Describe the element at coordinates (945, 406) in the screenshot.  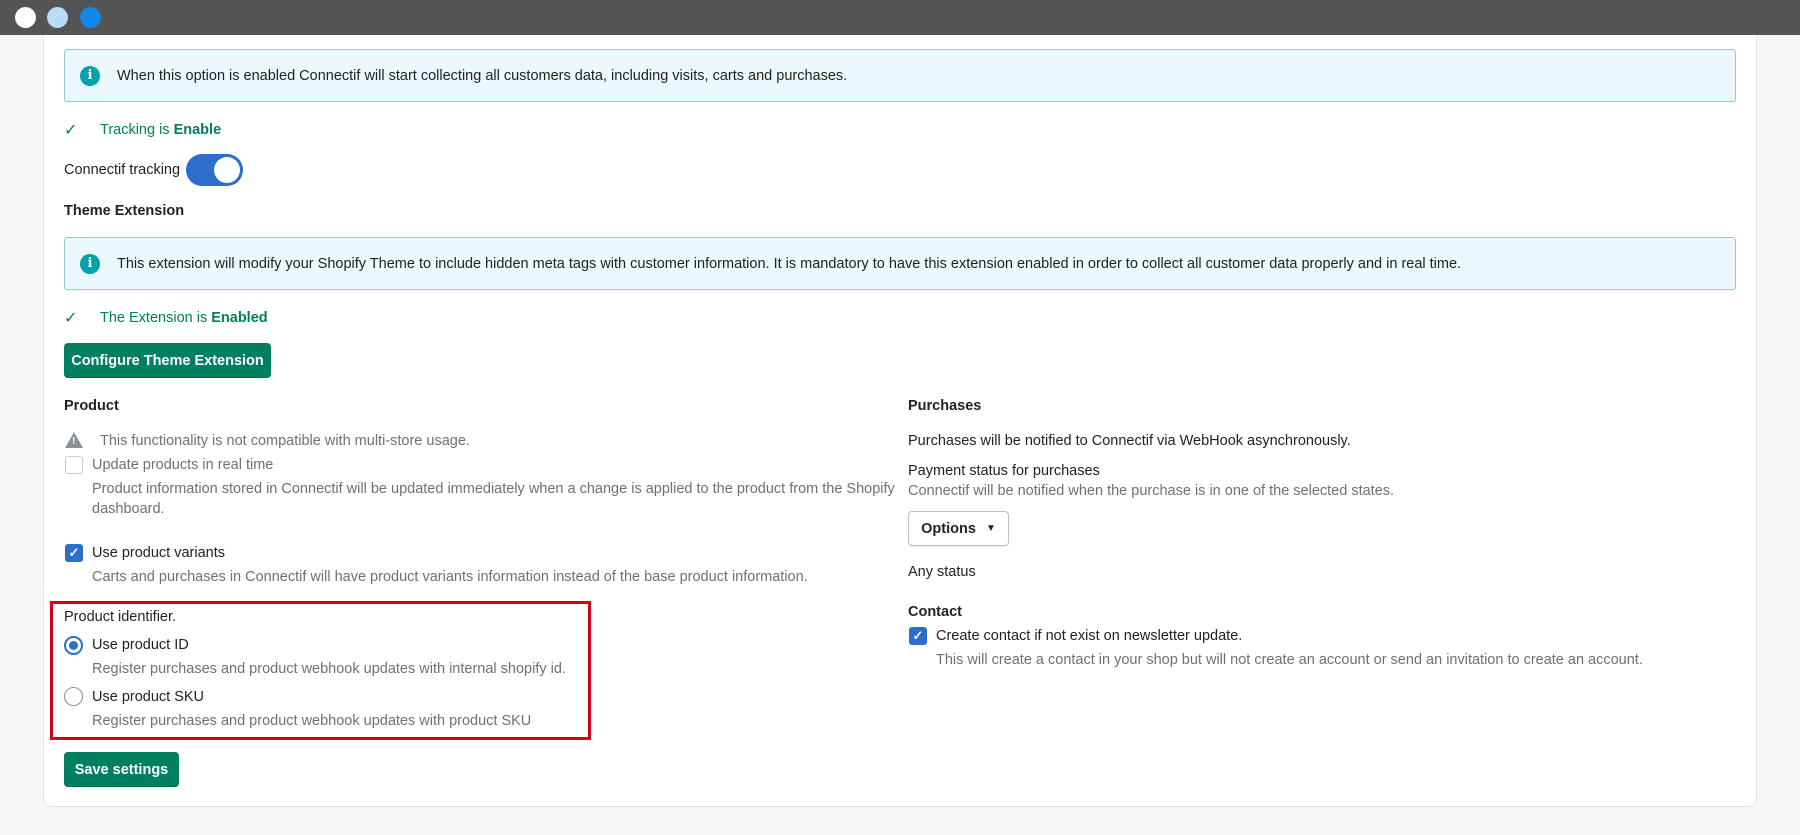
I see `purchases-heading: Purchases` at that location.